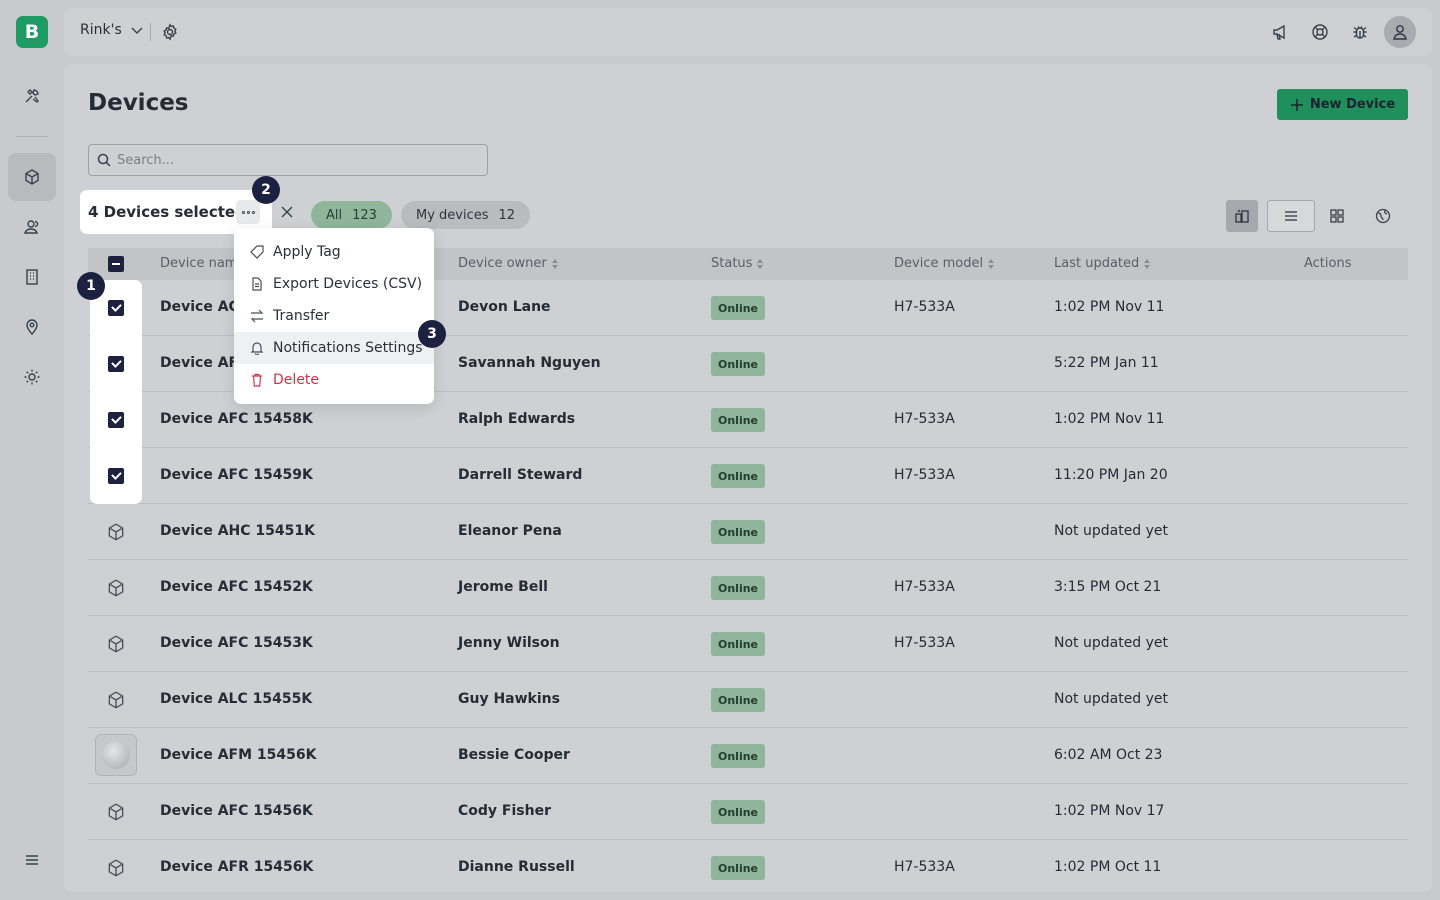  Describe the element at coordinates (334, 284) in the screenshot. I see `menu-export-csv: Export Devices (CSV)` at that location.